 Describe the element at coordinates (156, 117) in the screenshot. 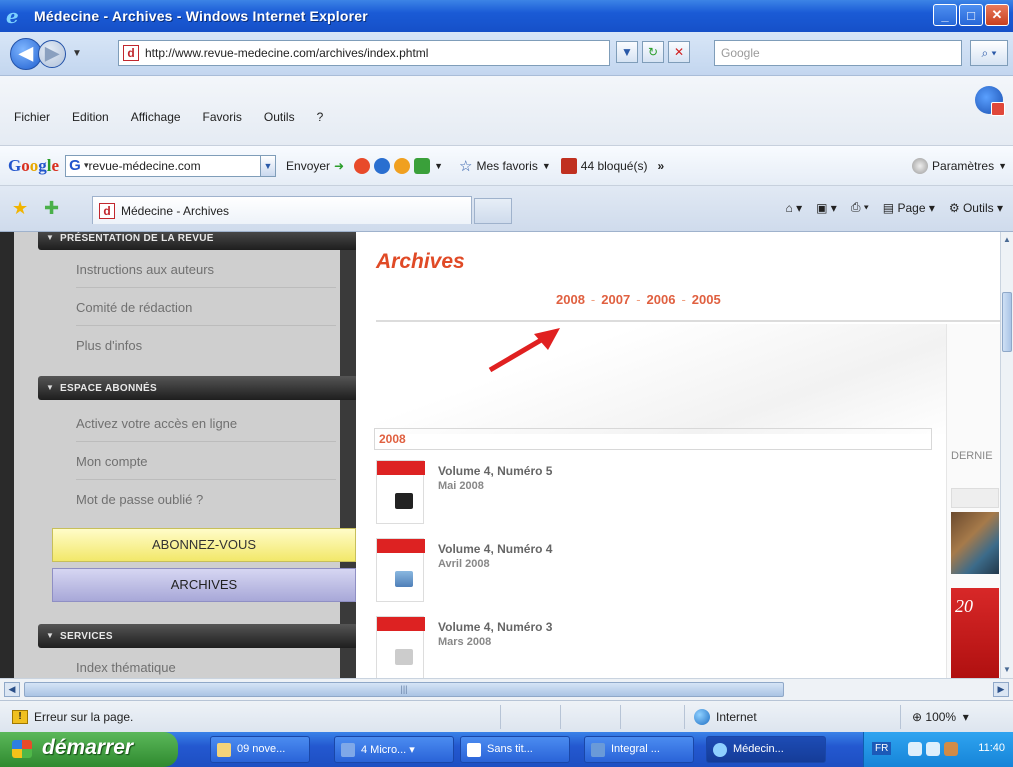

I see `menu-affichage: Affichage` at that location.